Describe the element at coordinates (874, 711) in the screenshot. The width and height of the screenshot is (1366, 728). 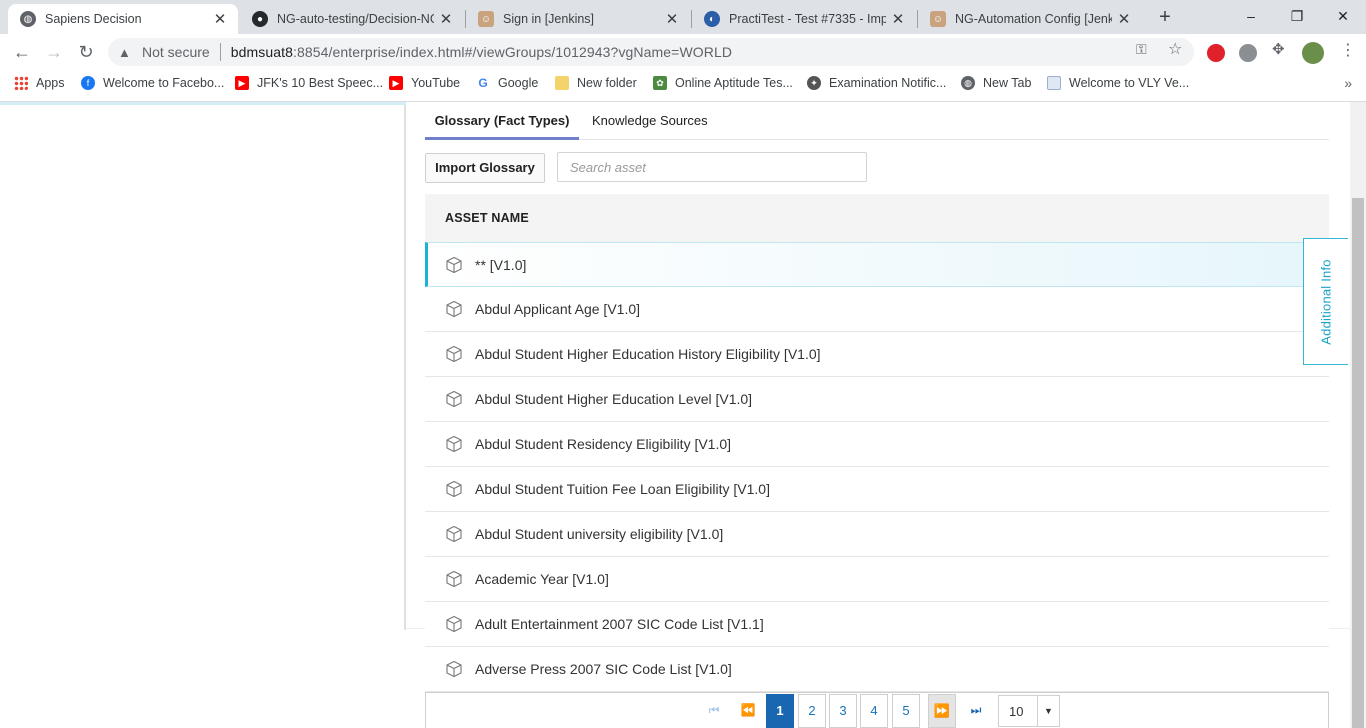
I see `page-button-4: 4` at that location.